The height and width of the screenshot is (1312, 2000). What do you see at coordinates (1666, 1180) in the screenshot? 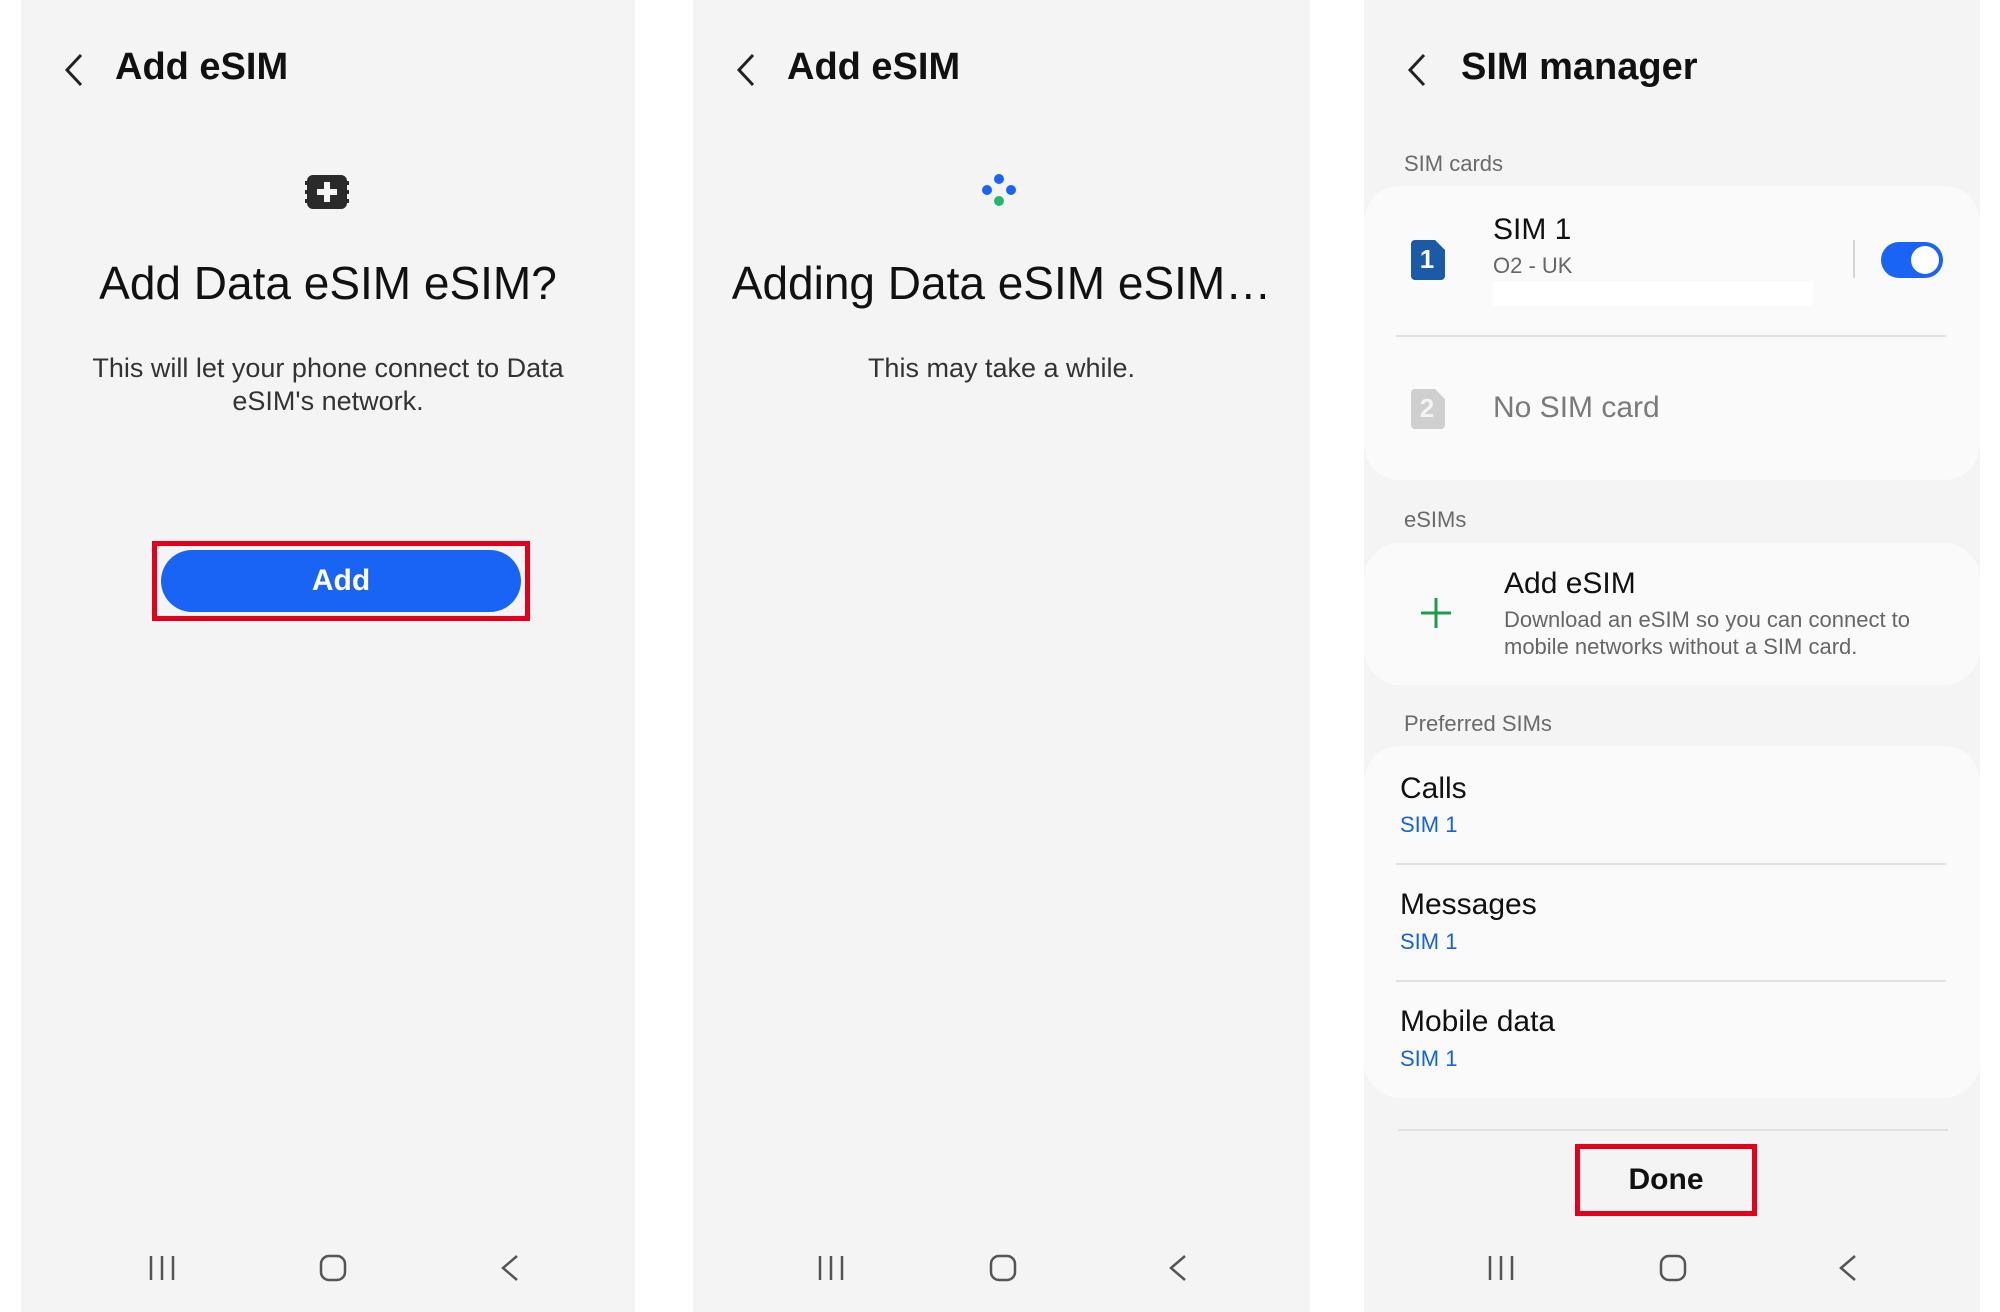
I see `done-button: Done` at bounding box center [1666, 1180].